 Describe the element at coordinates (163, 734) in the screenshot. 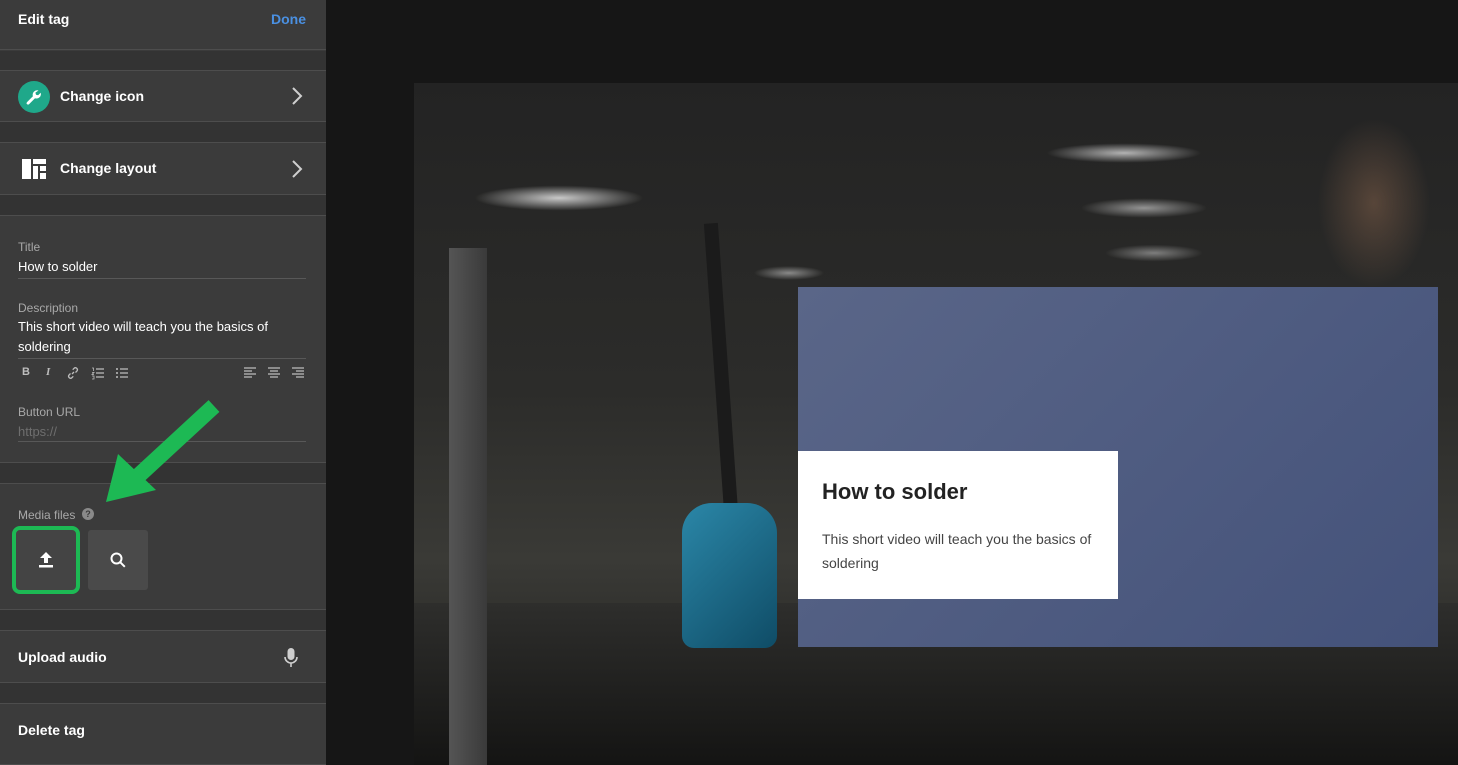

I see `delete-tag-row: Delete tag` at that location.